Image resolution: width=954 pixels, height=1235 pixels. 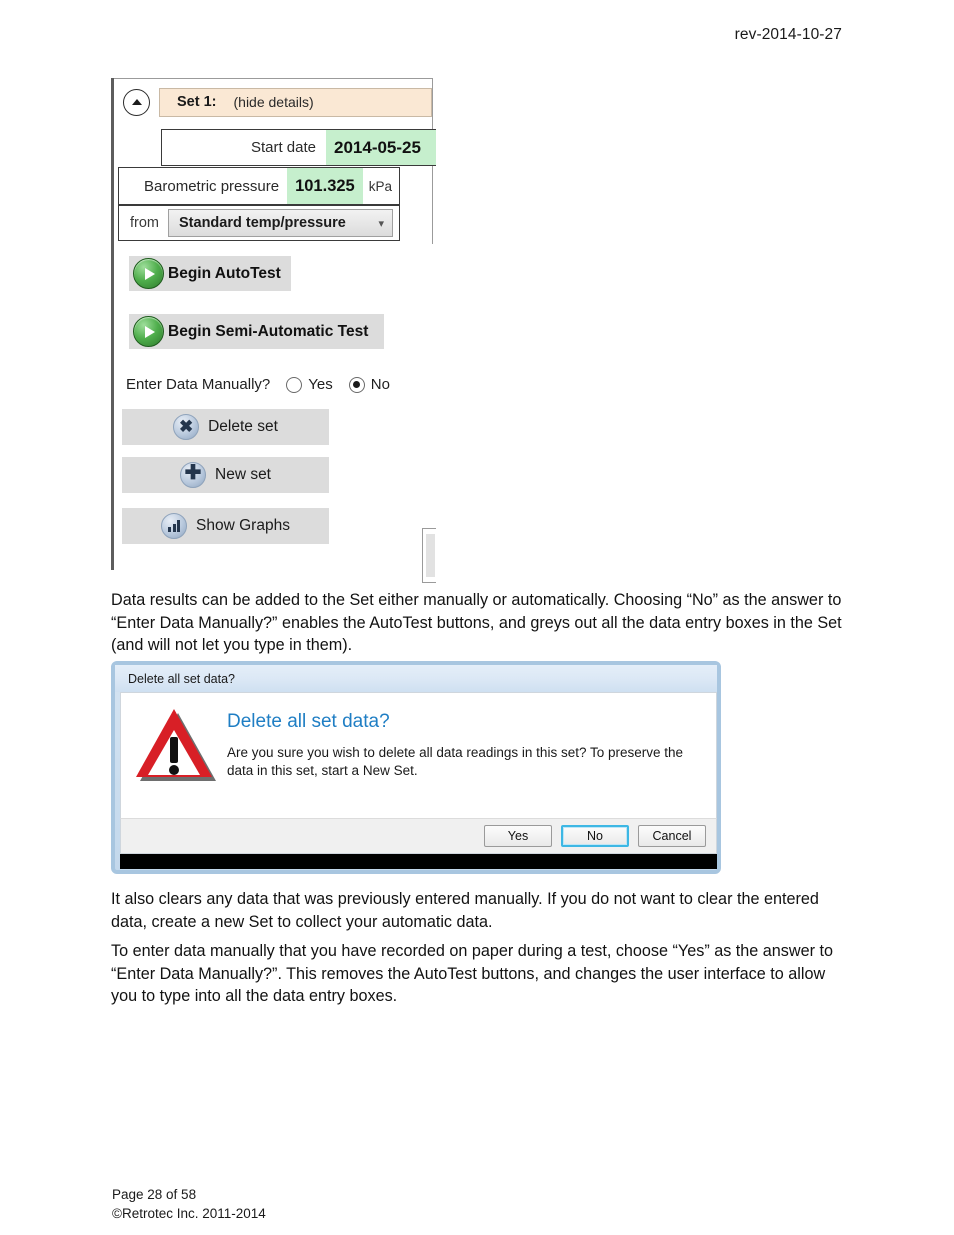 What do you see at coordinates (320, 384) in the screenshot?
I see `radio-yes-label: Yes` at bounding box center [320, 384].